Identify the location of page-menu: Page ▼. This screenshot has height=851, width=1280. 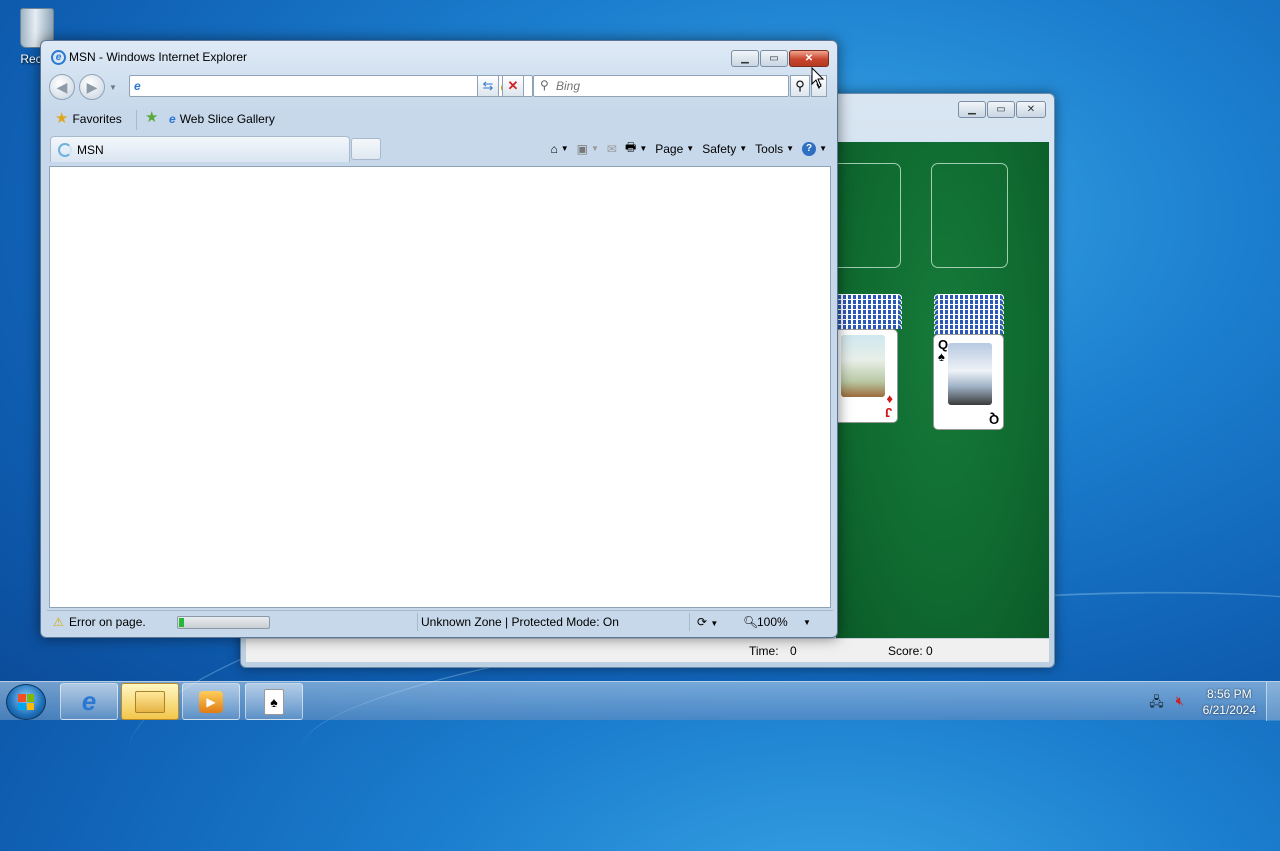
(674, 149).